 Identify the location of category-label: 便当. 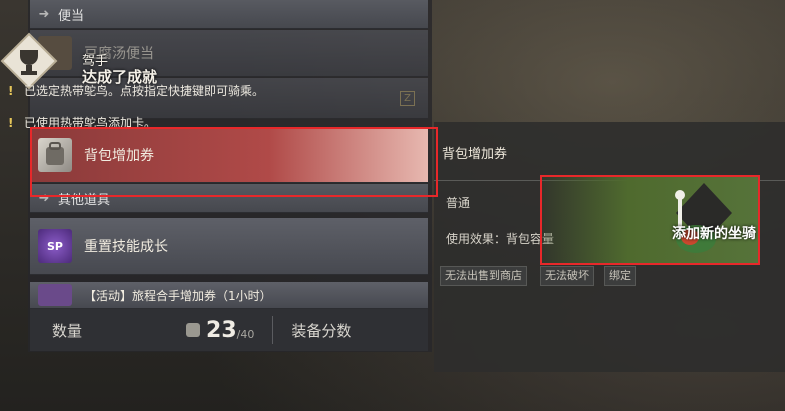
(71, 16).